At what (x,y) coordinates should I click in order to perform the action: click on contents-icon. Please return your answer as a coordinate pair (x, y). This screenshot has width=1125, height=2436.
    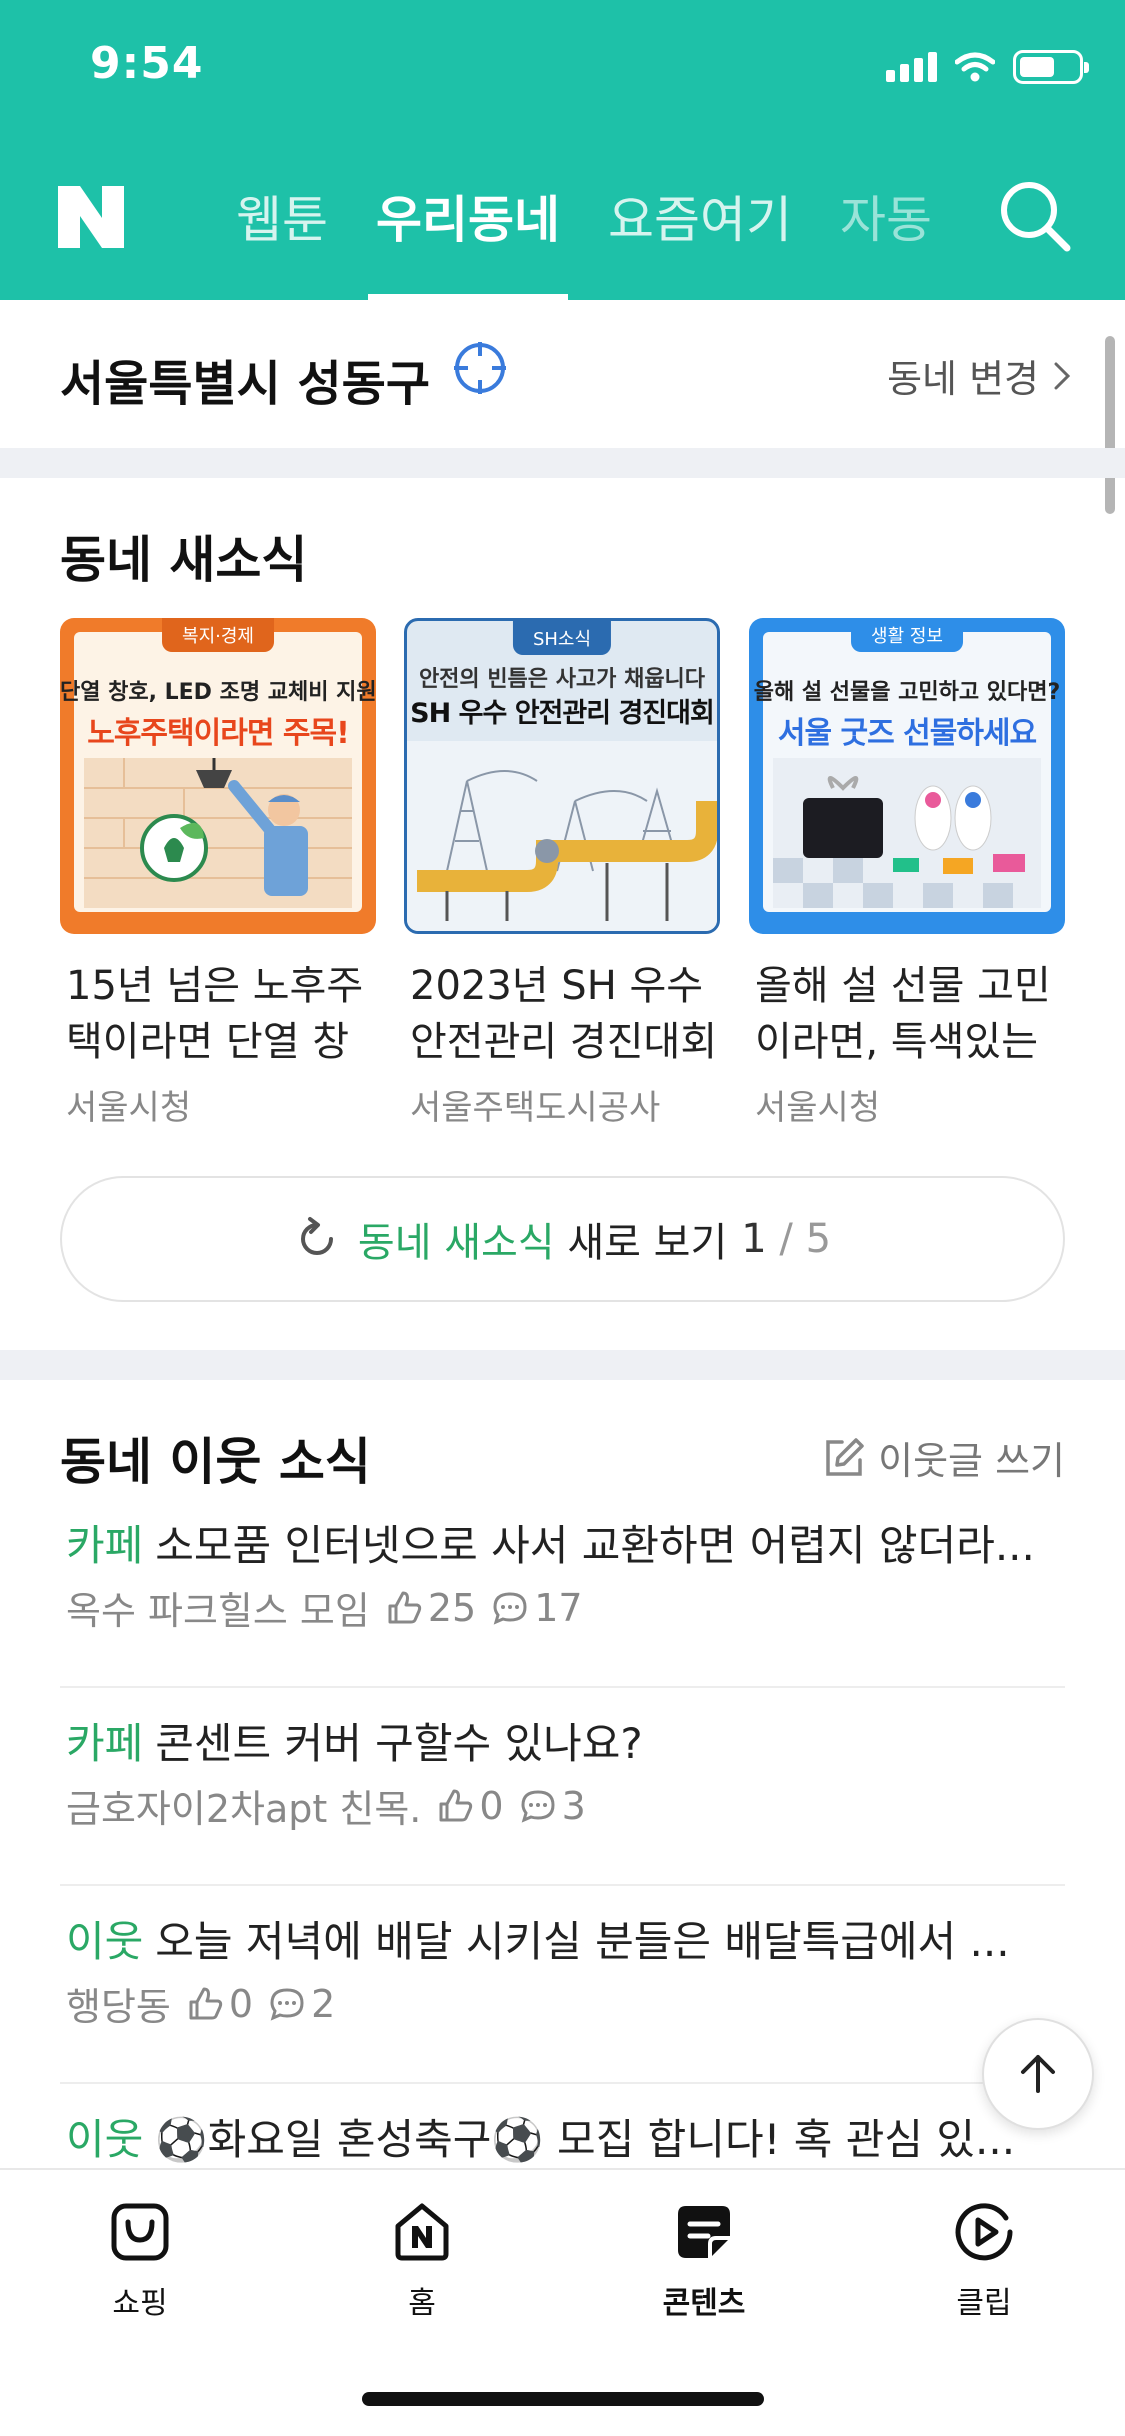
    Looking at the image, I should click on (704, 2232).